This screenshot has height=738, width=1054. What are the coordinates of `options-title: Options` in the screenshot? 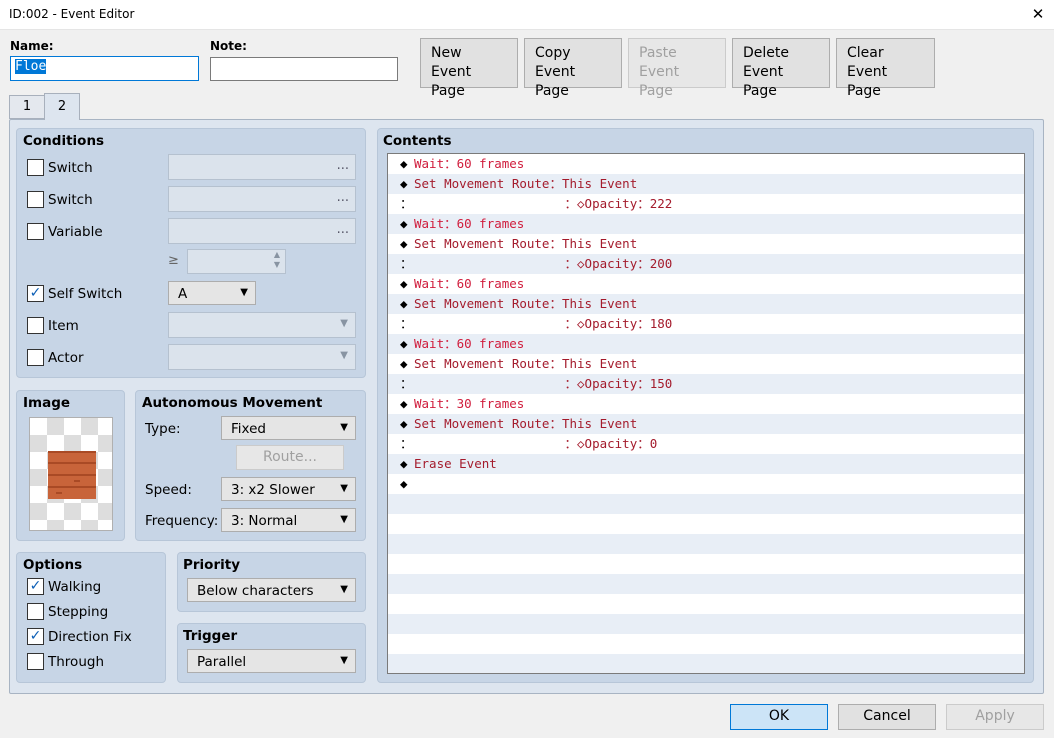 It's located at (53, 565).